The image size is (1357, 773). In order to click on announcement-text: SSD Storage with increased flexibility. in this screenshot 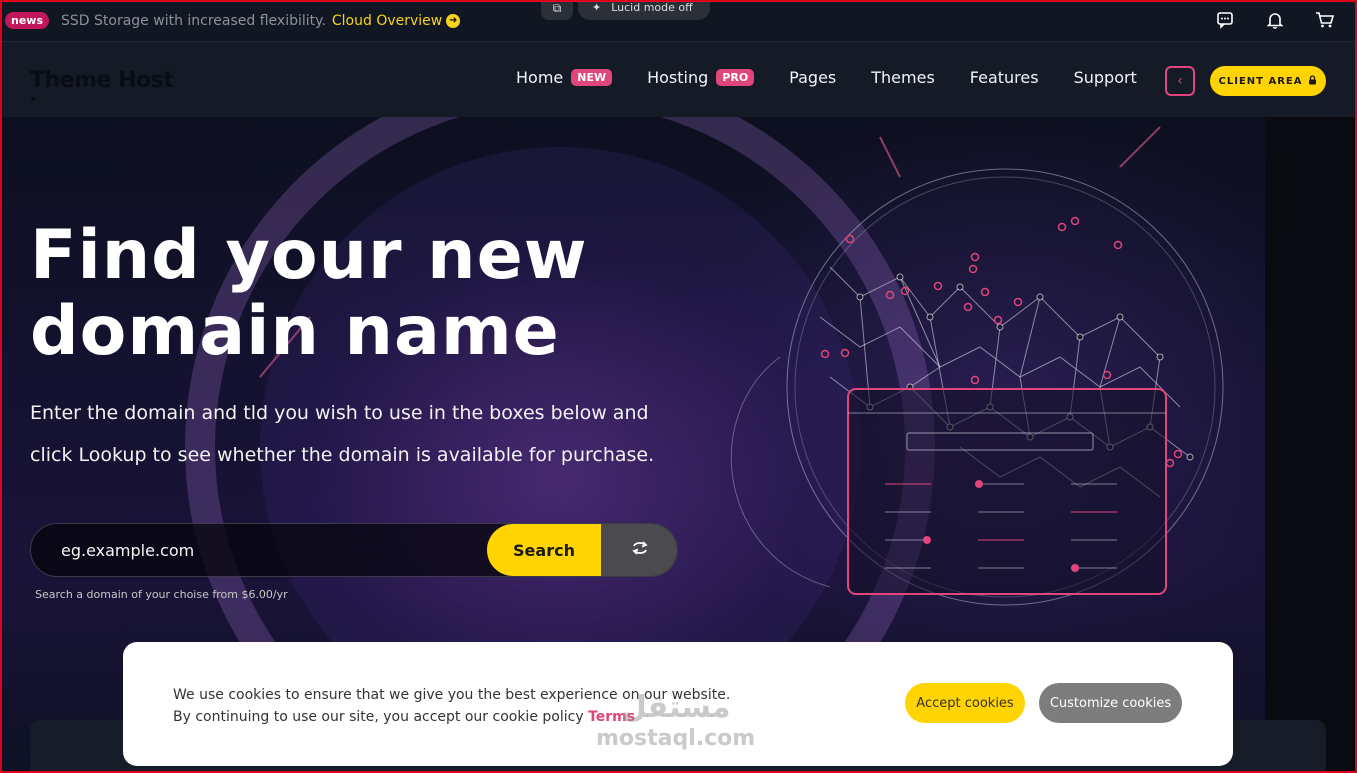, I will do `click(193, 20)`.